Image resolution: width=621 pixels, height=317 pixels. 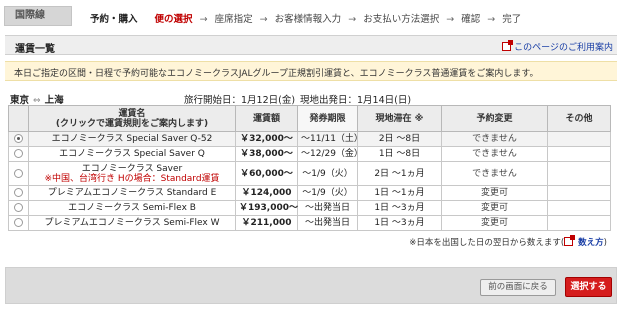 What do you see at coordinates (266, 154) in the screenshot?
I see `fare-price: ￥38,000～` at bounding box center [266, 154].